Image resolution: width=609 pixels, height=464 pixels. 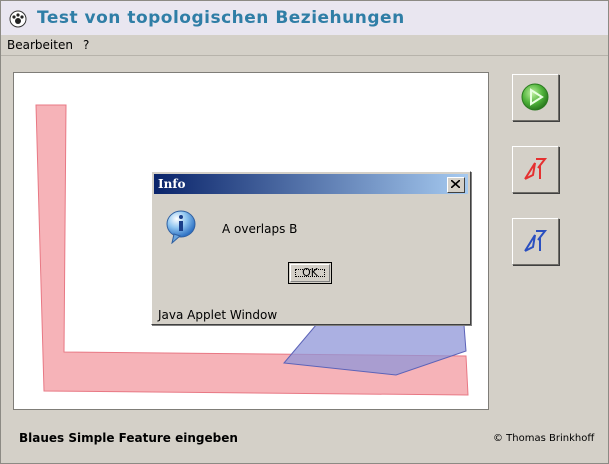 I want to click on play-icon, so click(x=535, y=97).